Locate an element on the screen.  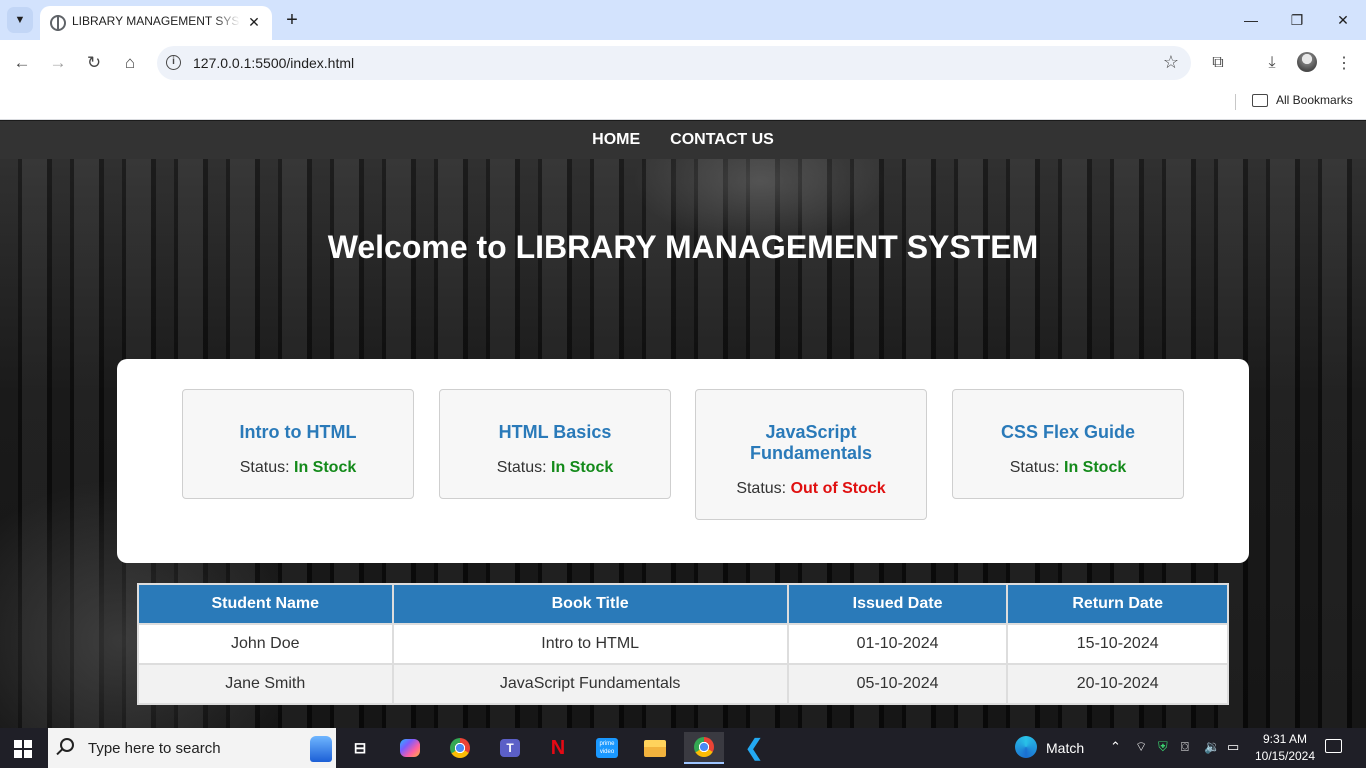
status-label: Status: is located at coordinates (761, 488).